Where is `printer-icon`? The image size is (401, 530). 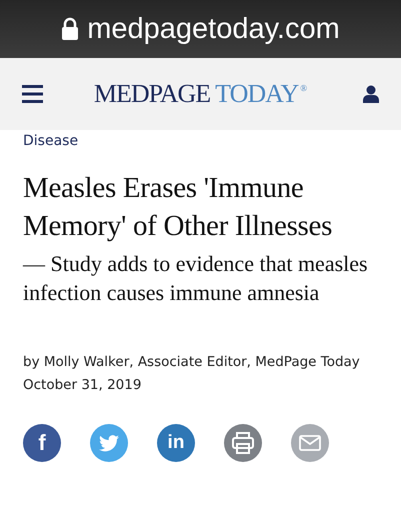 printer-icon is located at coordinates (243, 443).